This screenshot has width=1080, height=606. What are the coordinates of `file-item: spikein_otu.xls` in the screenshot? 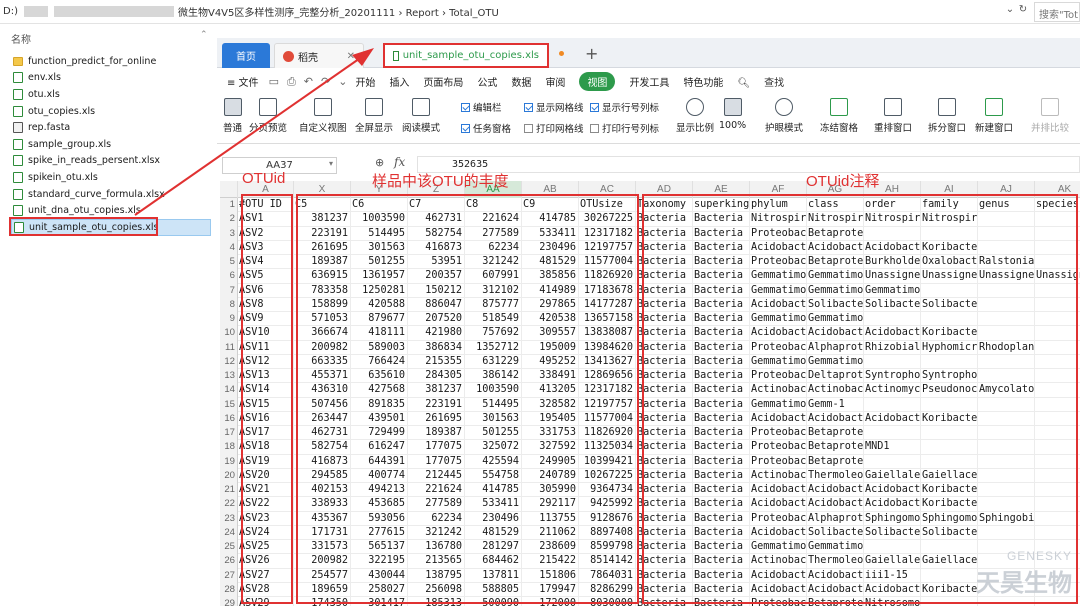 It's located at (111, 177).